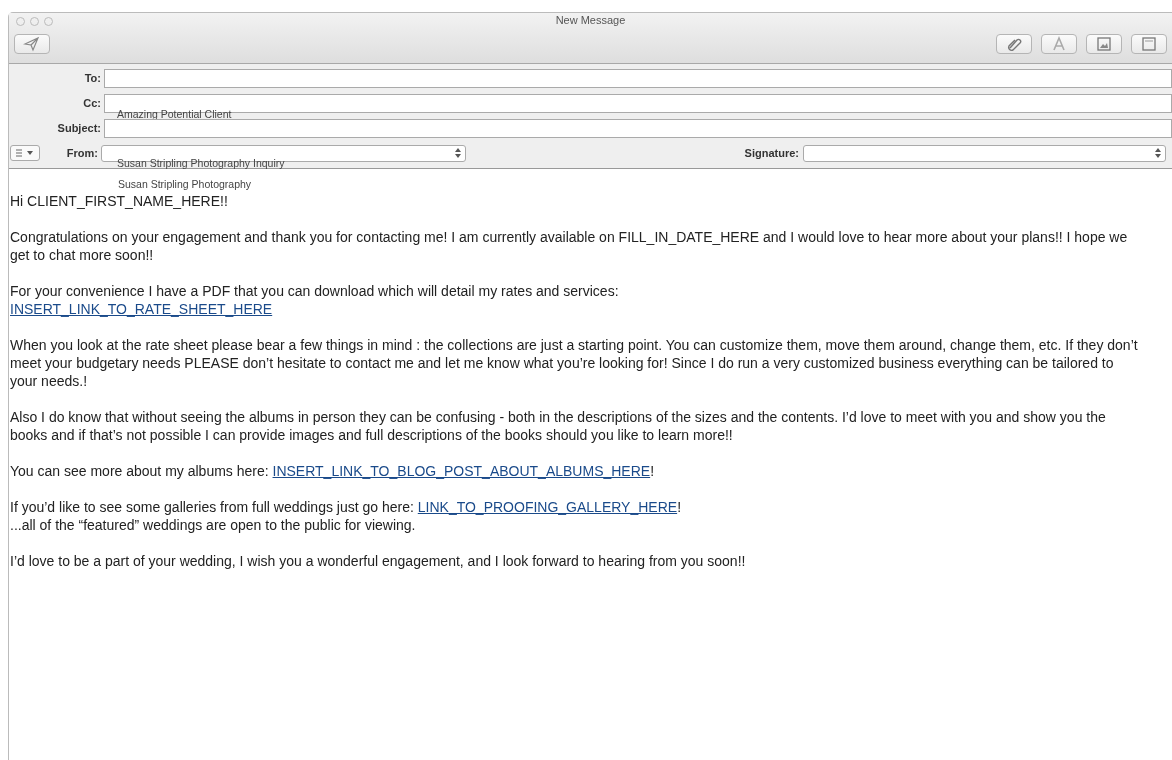  I want to click on font-icon, so click(1059, 44).